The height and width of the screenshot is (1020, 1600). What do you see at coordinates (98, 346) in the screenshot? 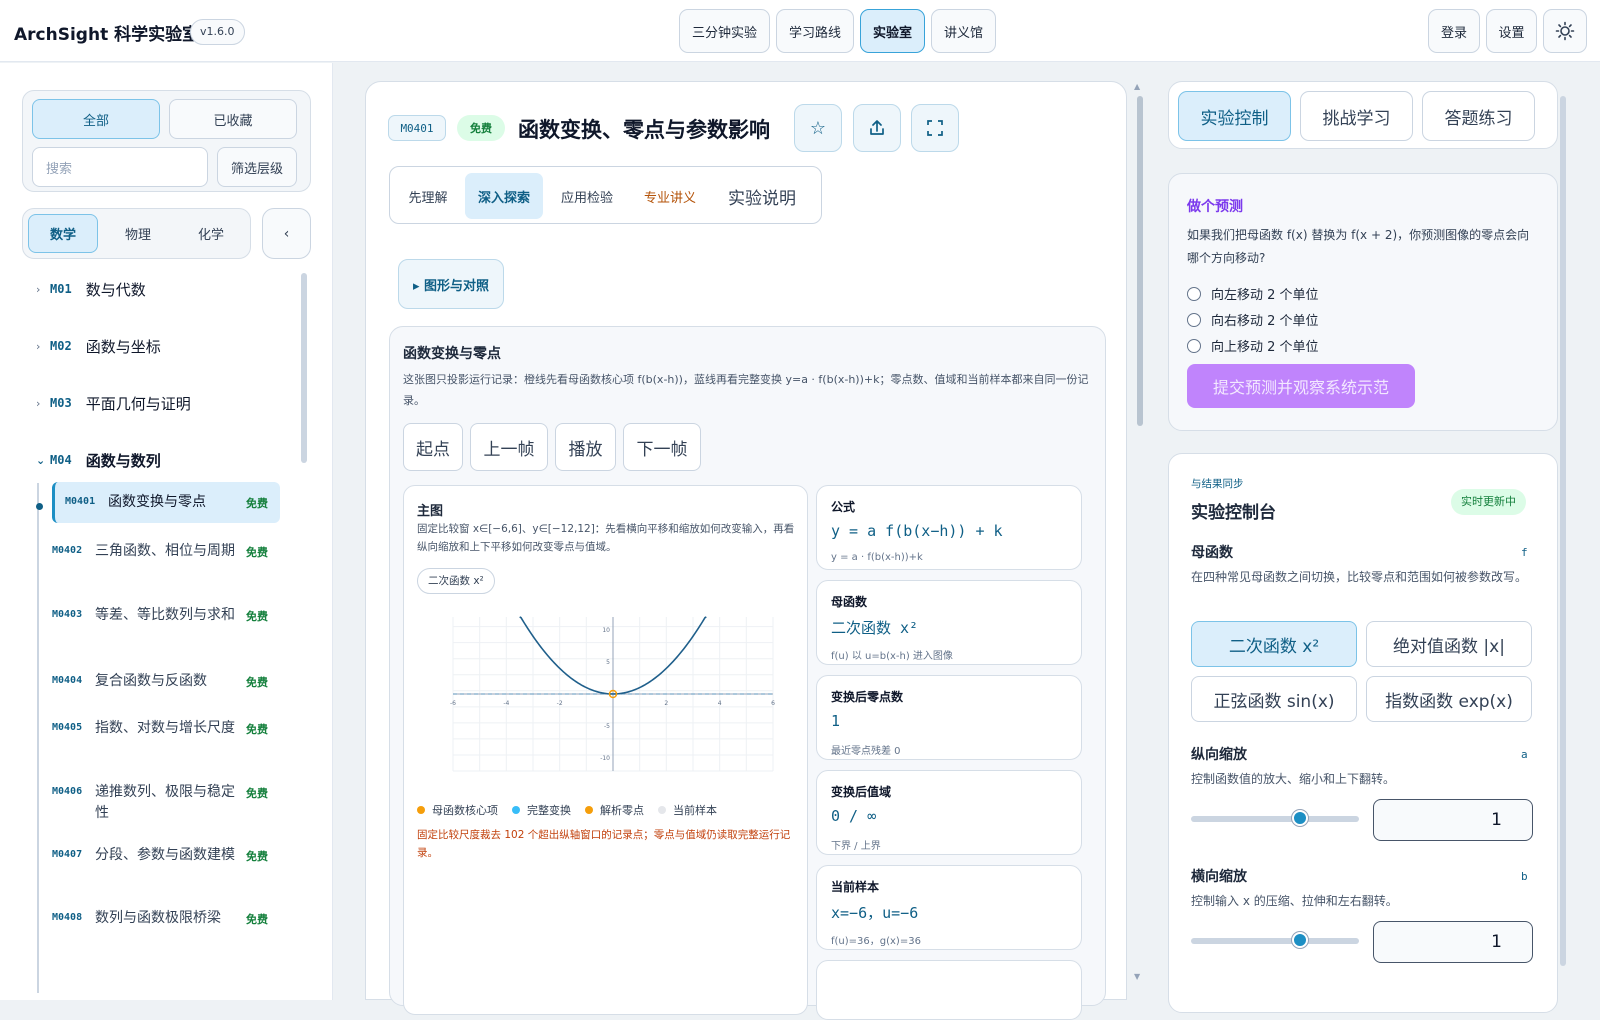
I see `module-m02: › M02 函数与坐标` at bounding box center [98, 346].